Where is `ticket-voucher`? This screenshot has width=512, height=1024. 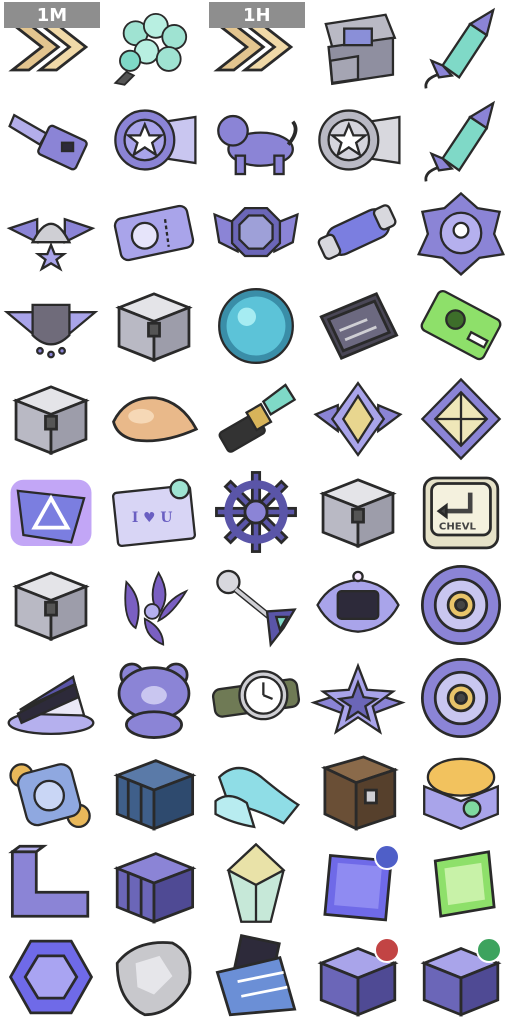
ticket-voucher is located at coordinates (153, 232).